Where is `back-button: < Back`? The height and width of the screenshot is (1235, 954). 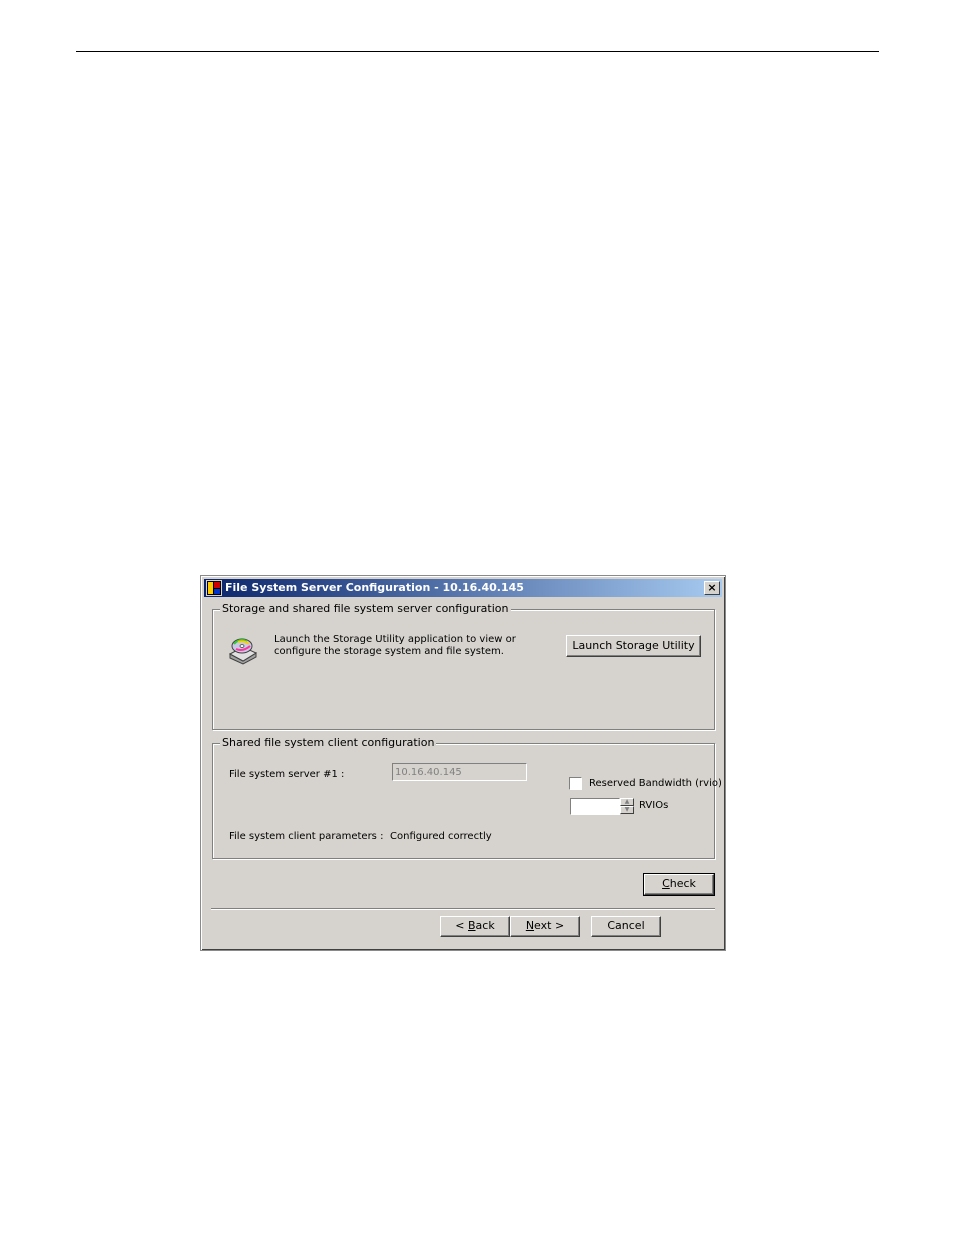
back-button: < Back is located at coordinates (475, 926).